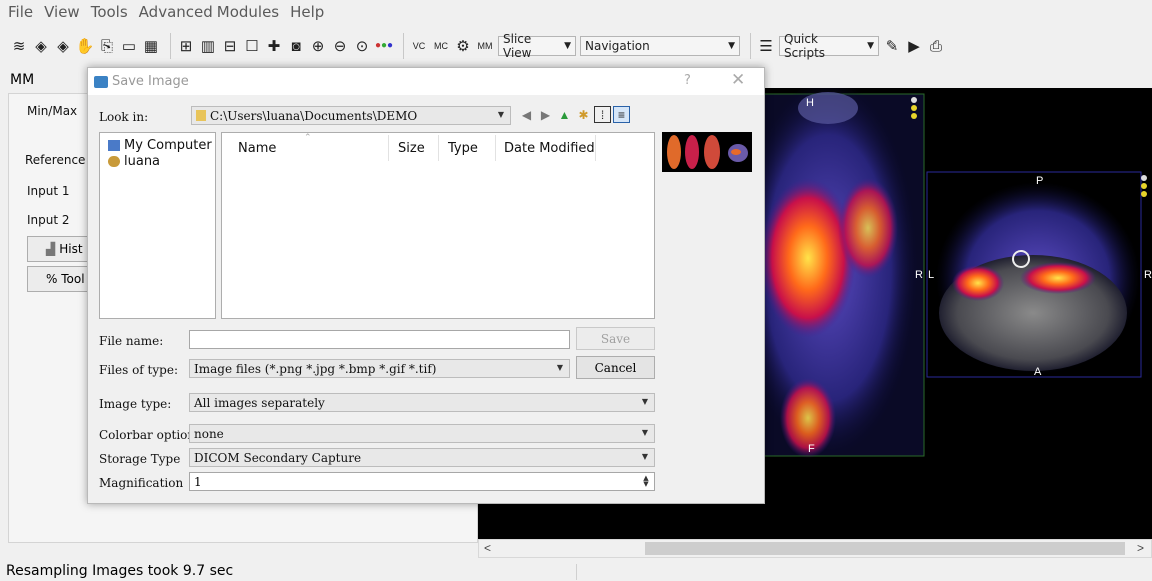  What do you see at coordinates (296, 46) in the screenshot?
I see `camera-icon: ◙` at bounding box center [296, 46].